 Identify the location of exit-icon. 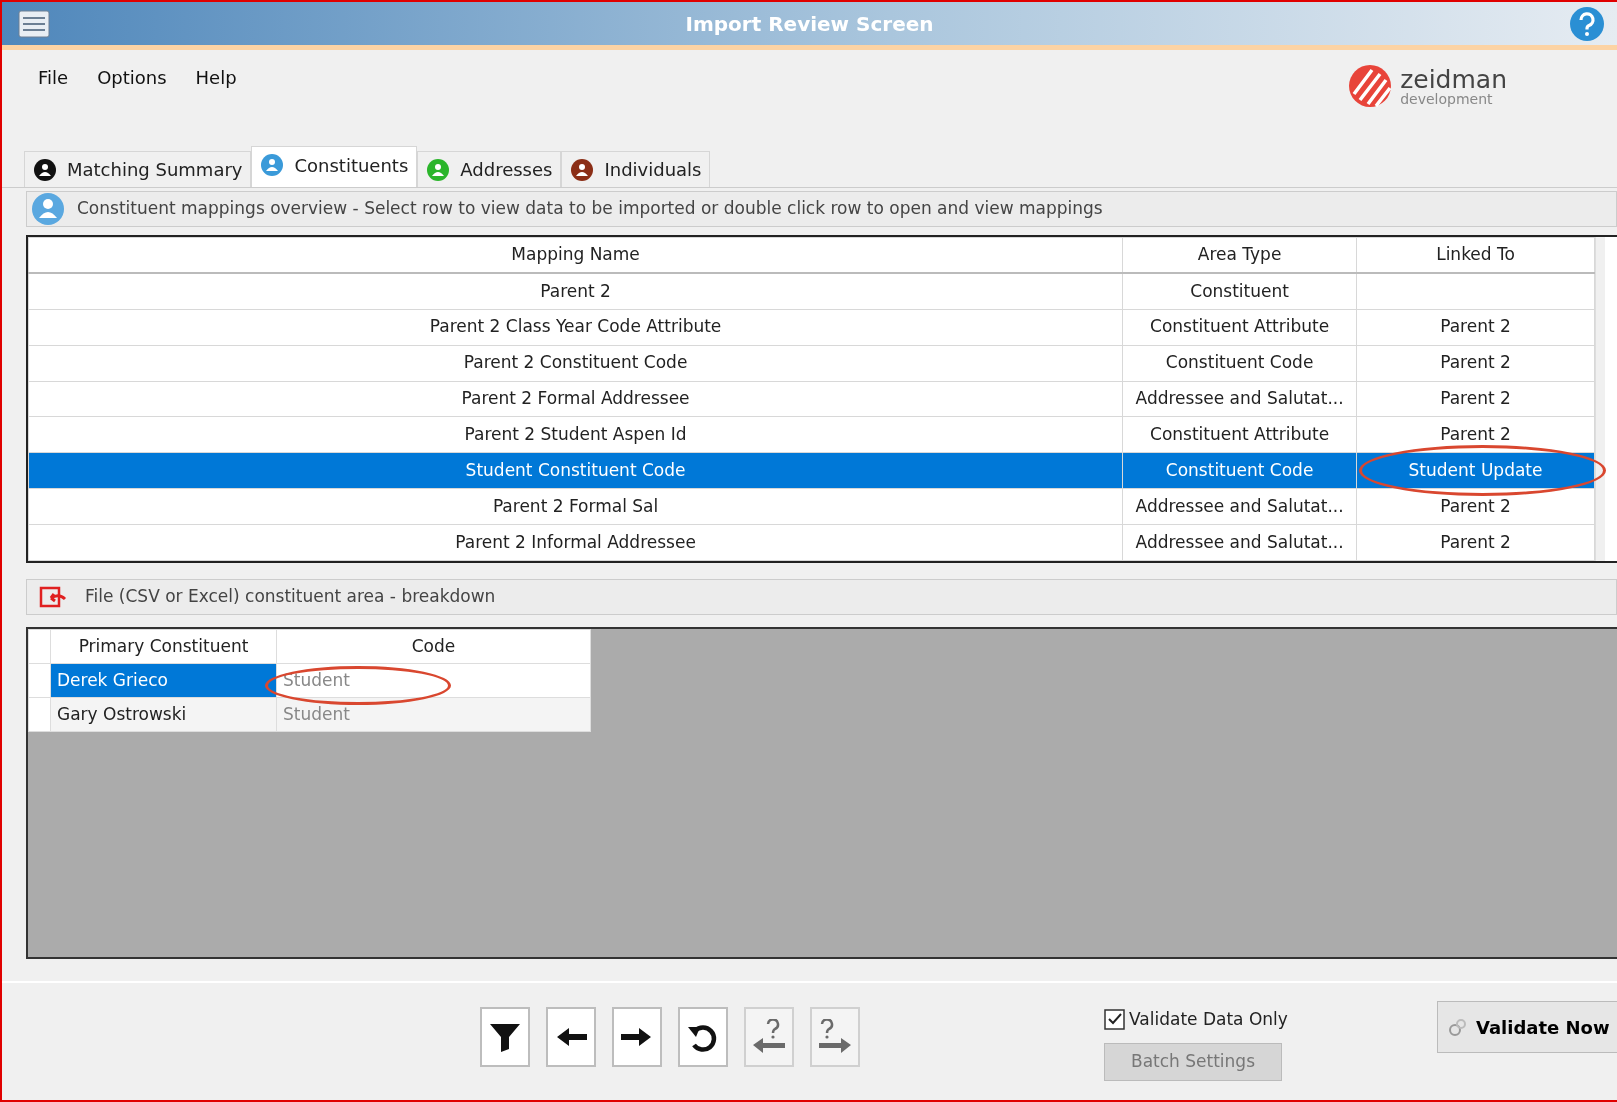
(53, 597).